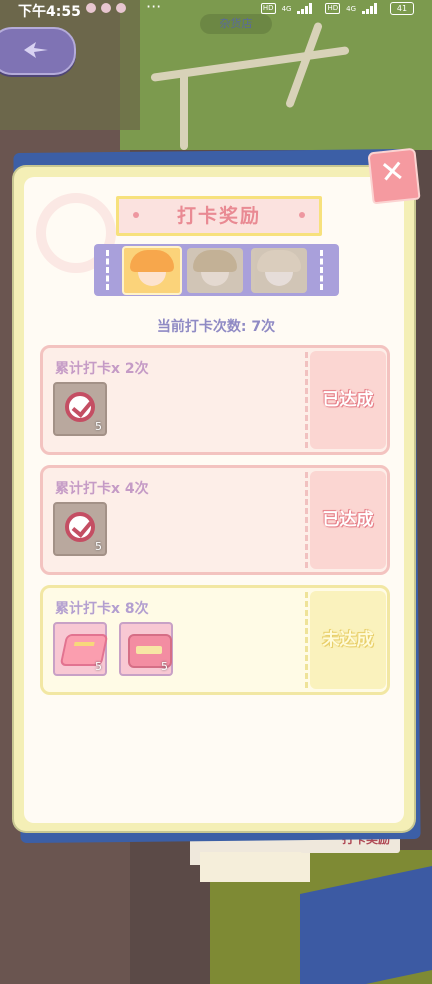 This screenshot has height=984, width=432. I want to click on reward-card-title: 累计打卡x 4次, so click(102, 489).